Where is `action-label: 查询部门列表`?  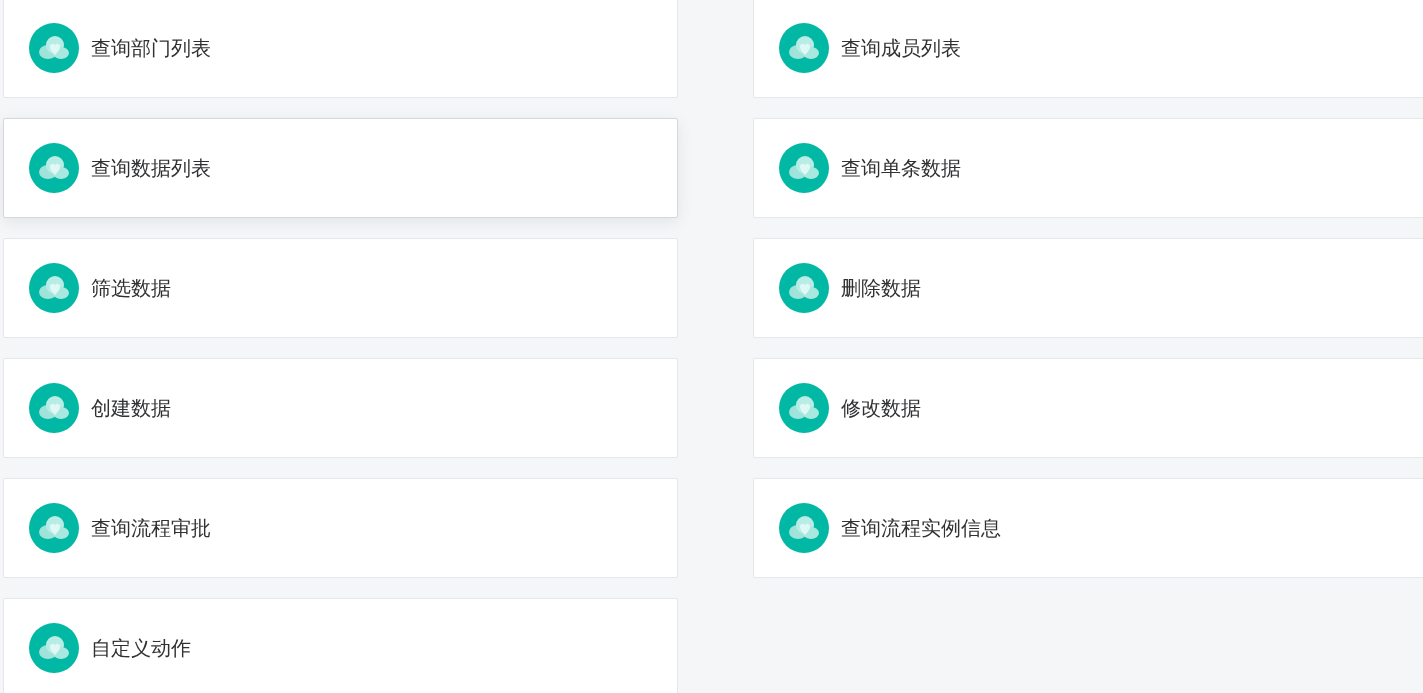 action-label: 查询部门列表 is located at coordinates (151, 48).